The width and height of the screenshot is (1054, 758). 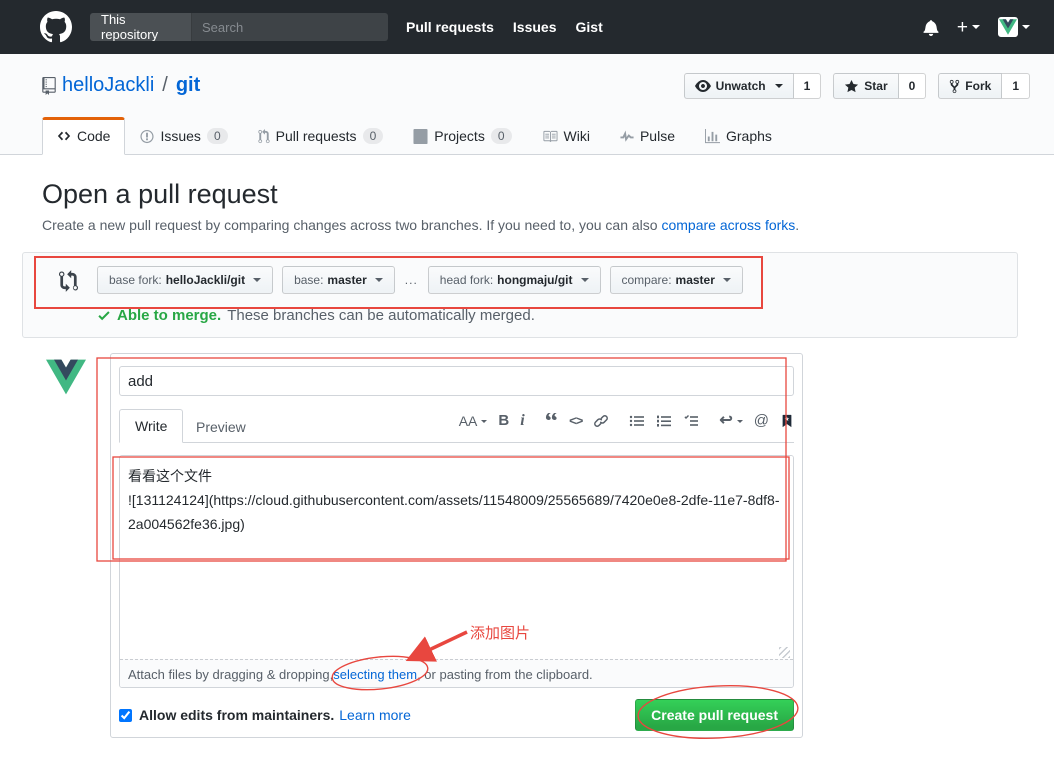 What do you see at coordinates (702, 86) in the screenshot?
I see `eye-icon` at bounding box center [702, 86].